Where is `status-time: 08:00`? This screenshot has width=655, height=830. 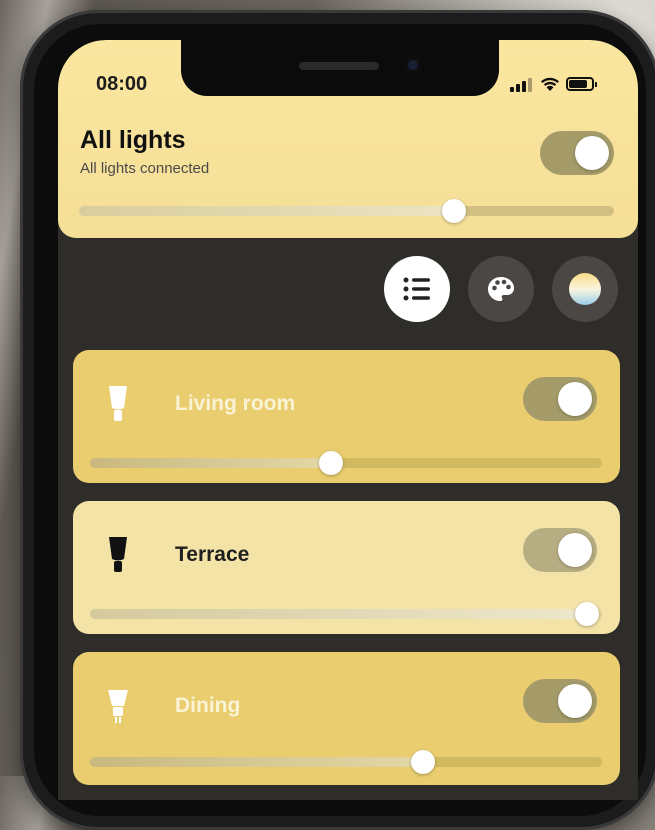 status-time: 08:00 is located at coordinates (122, 84).